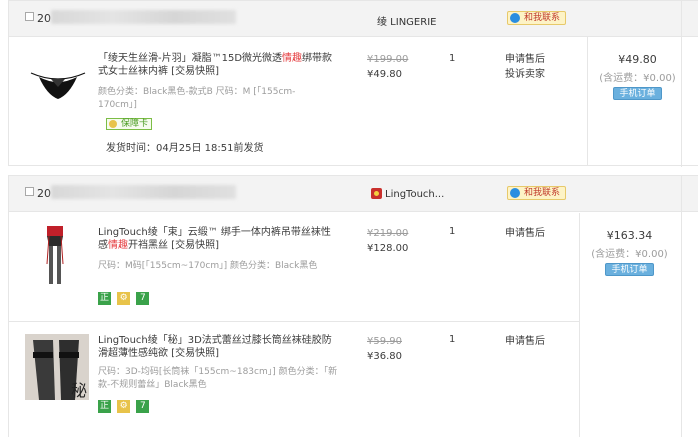 This screenshot has width=698, height=437. I want to click on ship-time: 发货时间：04月25日 18:51前发货, so click(185, 148).